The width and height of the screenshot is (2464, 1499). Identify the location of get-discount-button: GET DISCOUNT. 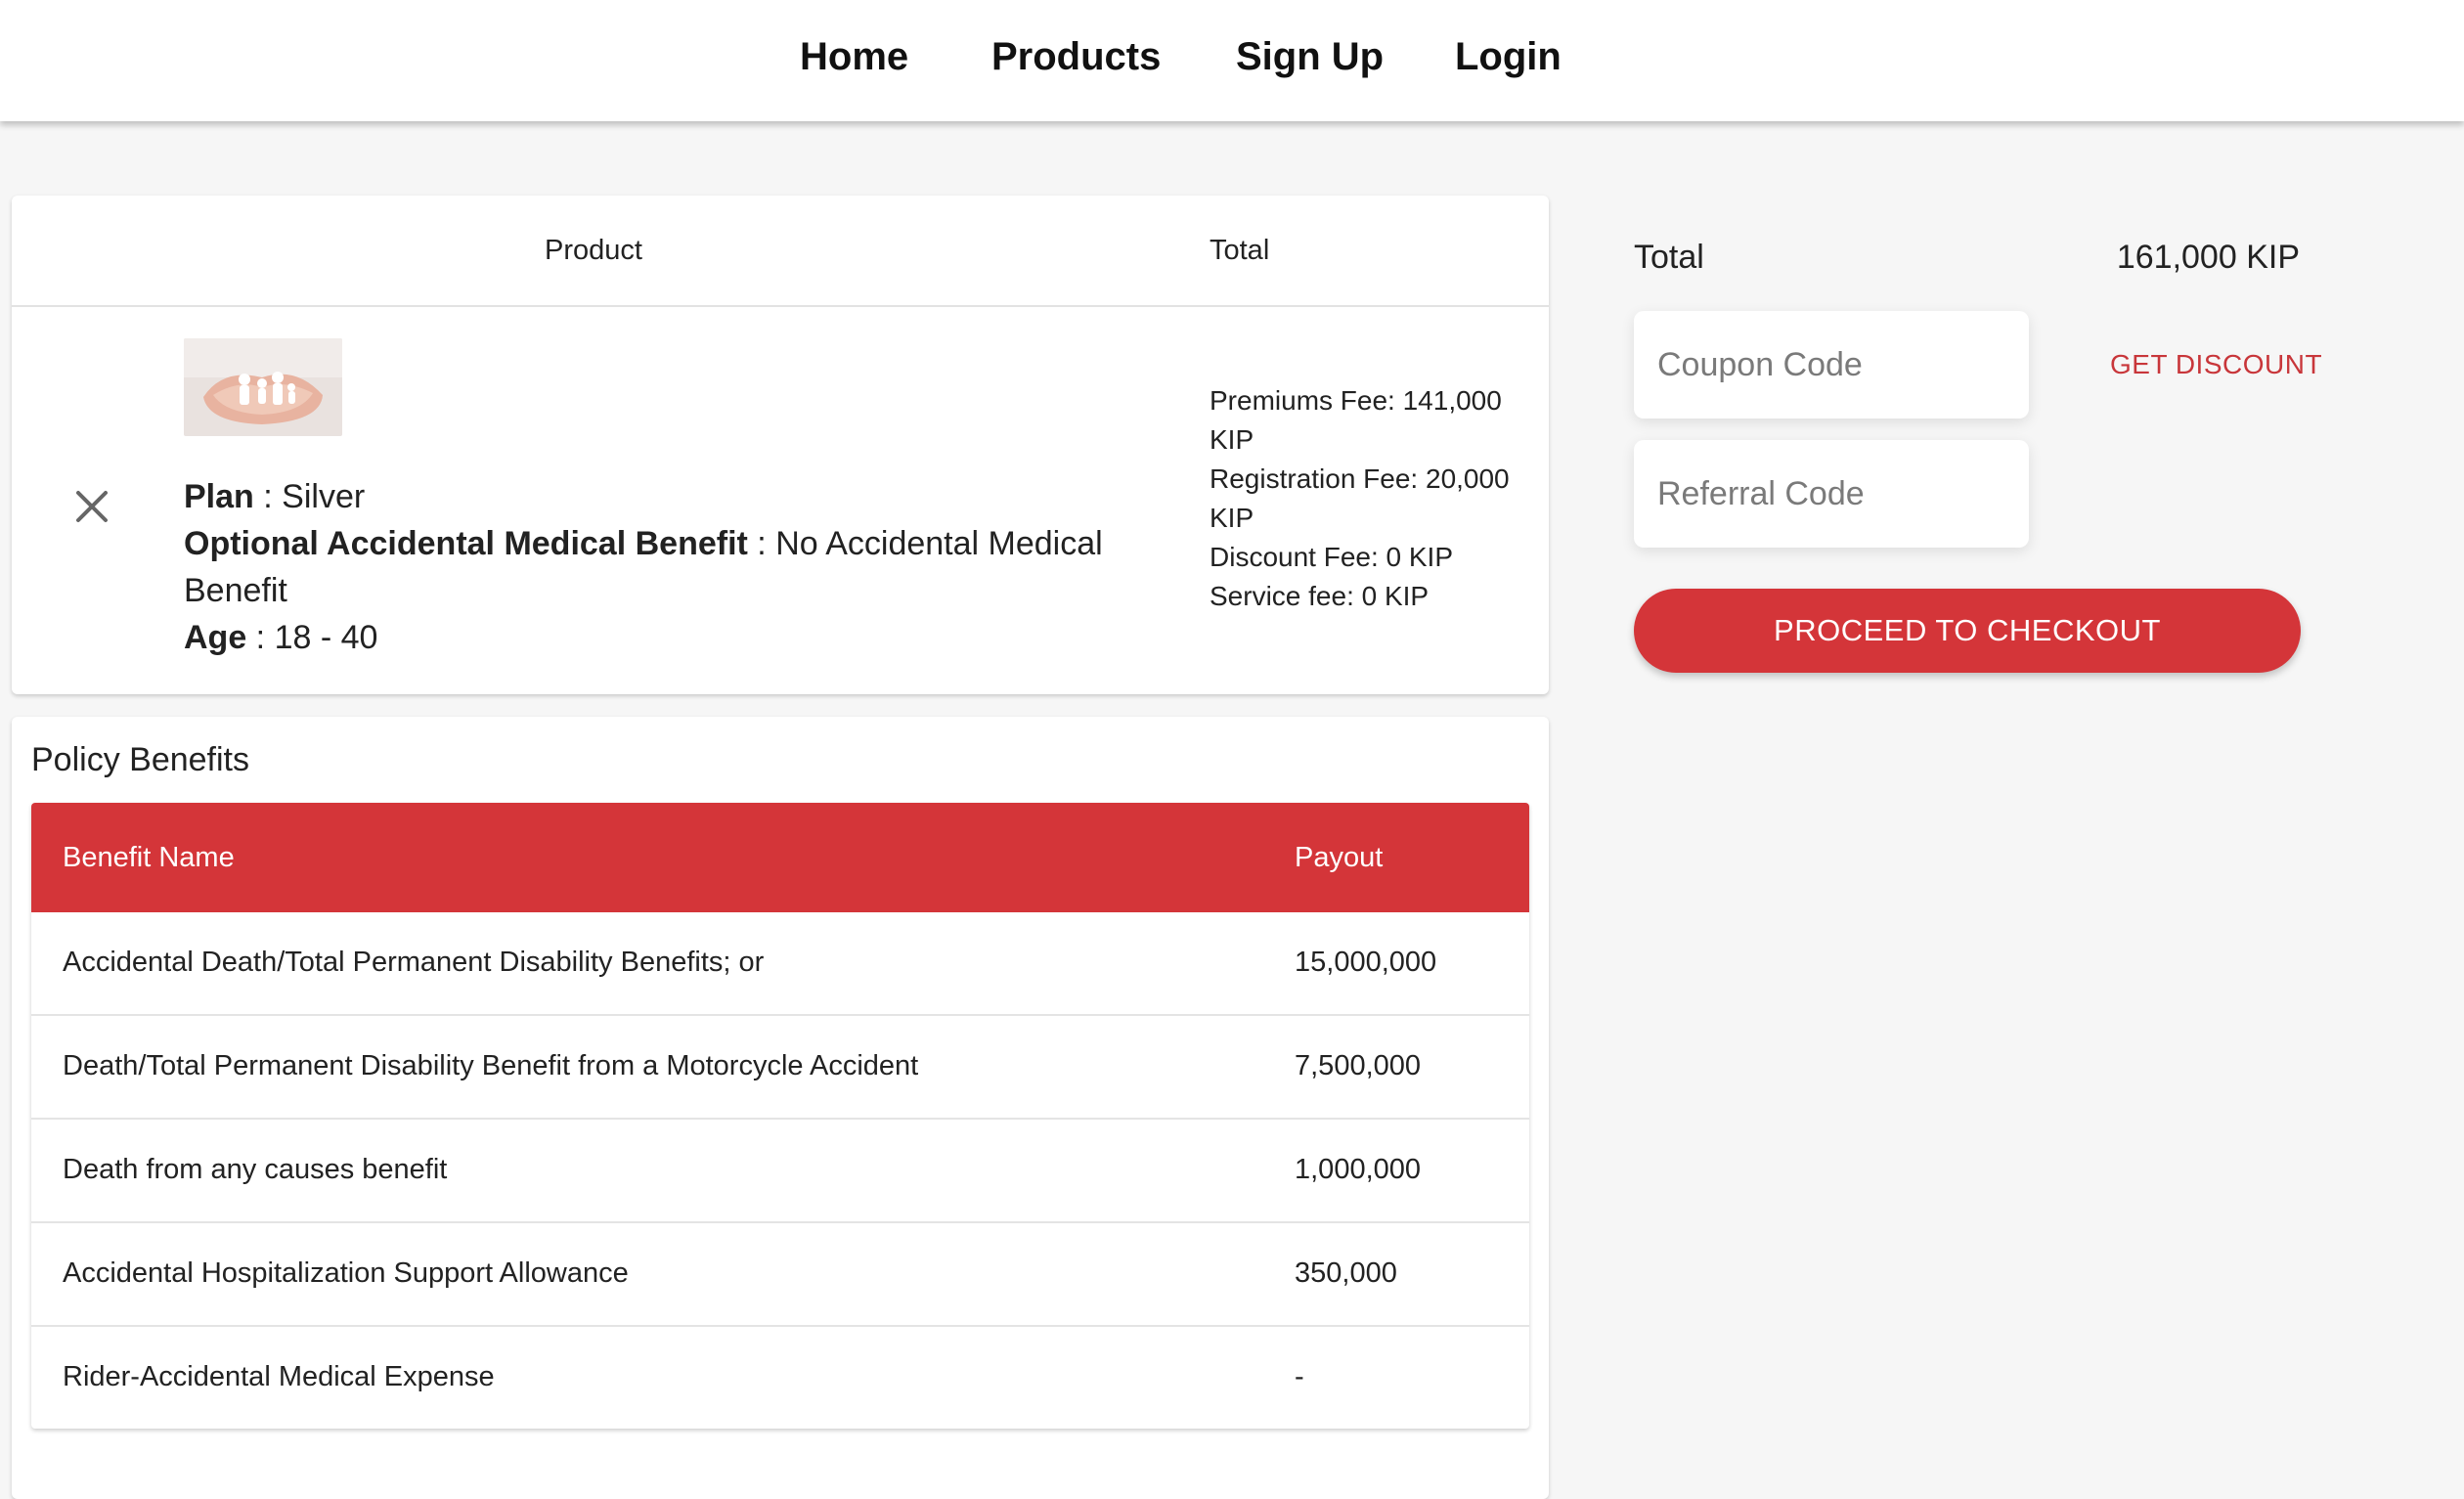
(2216, 364).